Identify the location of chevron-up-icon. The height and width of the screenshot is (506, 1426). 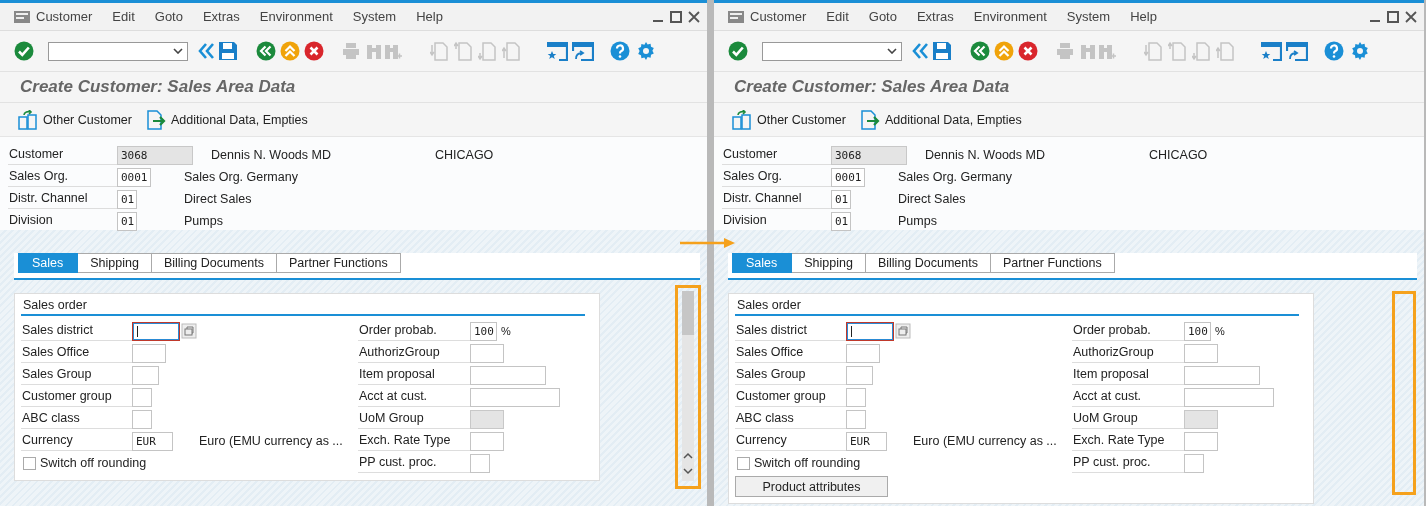
(688, 455).